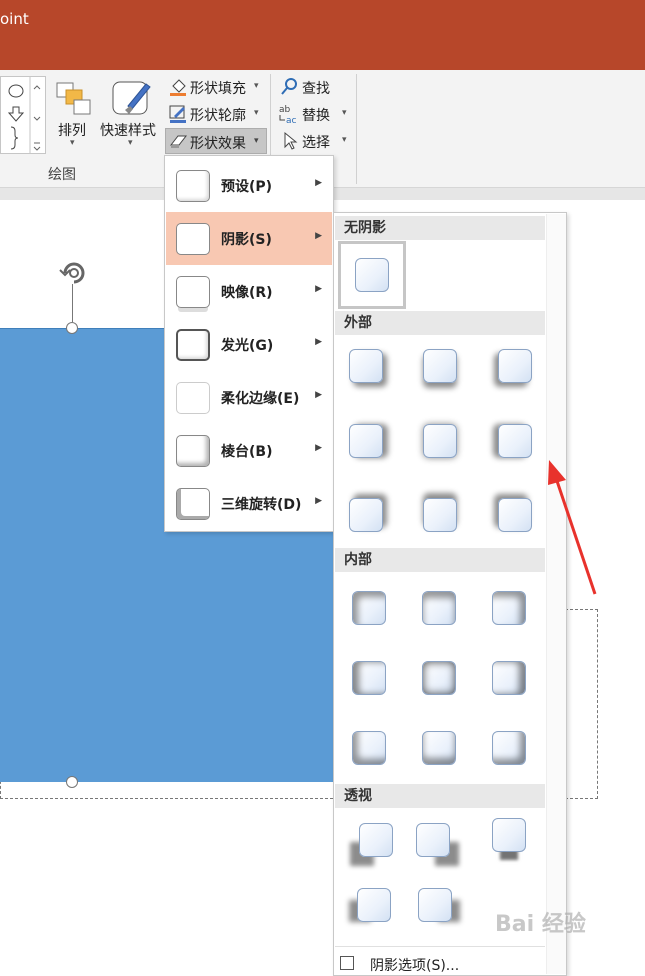 The image size is (645, 976). I want to click on menu-item-3d-rotation: 三维旋转(D) ▶, so click(249, 503).